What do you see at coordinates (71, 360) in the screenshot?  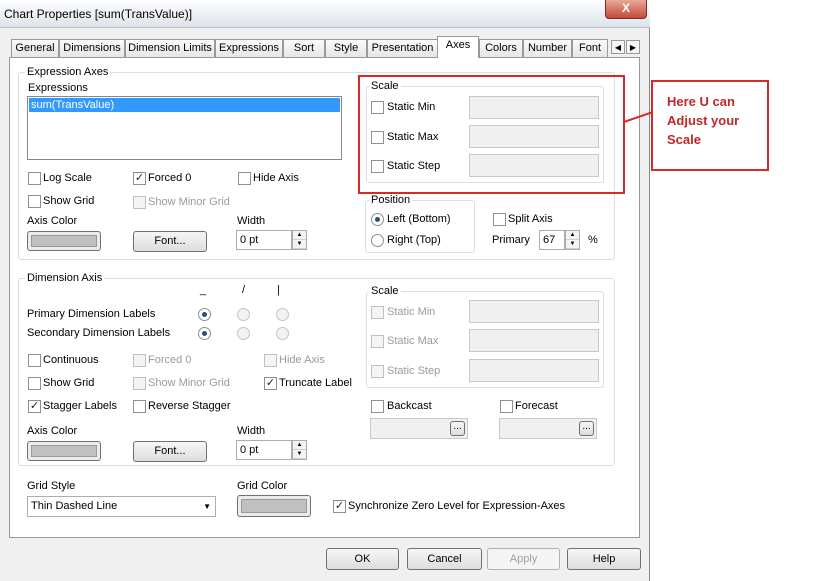 I see `continuous-label: Continuous` at bounding box center [71, 360].